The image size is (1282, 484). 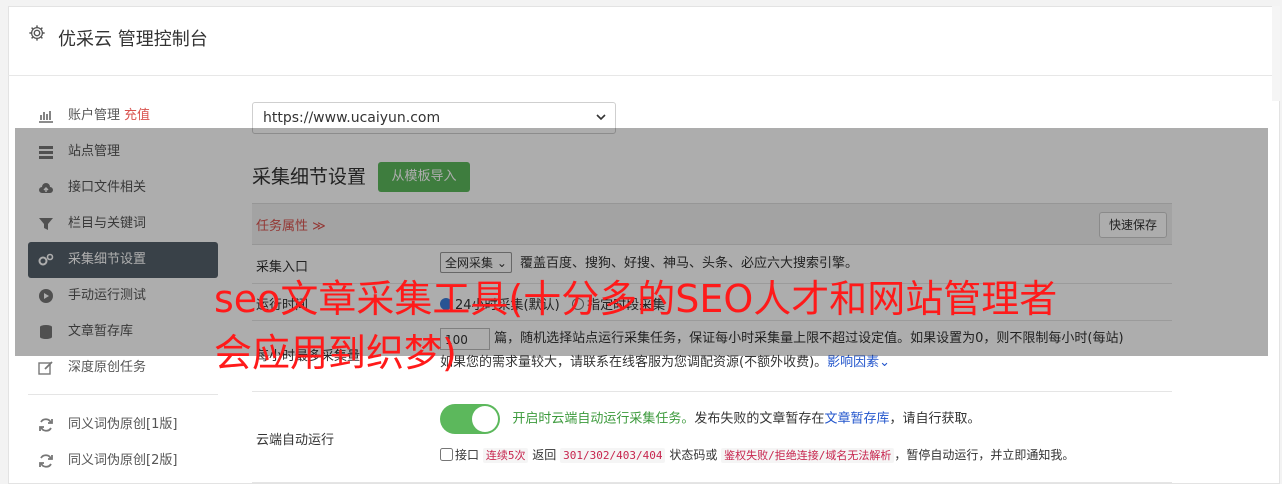 I want to click on page-header: 优采云 管理控制台, so click(x=644, y=41).